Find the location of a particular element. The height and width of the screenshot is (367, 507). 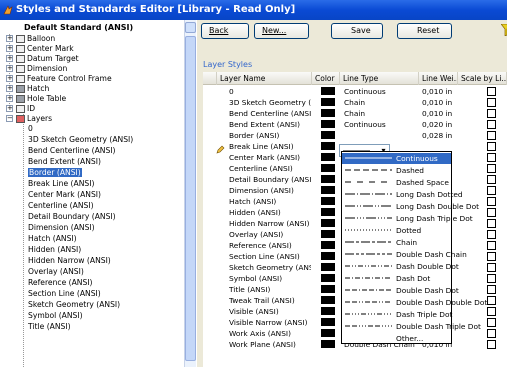

line-type-option: Double Dash Double Dot is located at coordinates (414, 302).